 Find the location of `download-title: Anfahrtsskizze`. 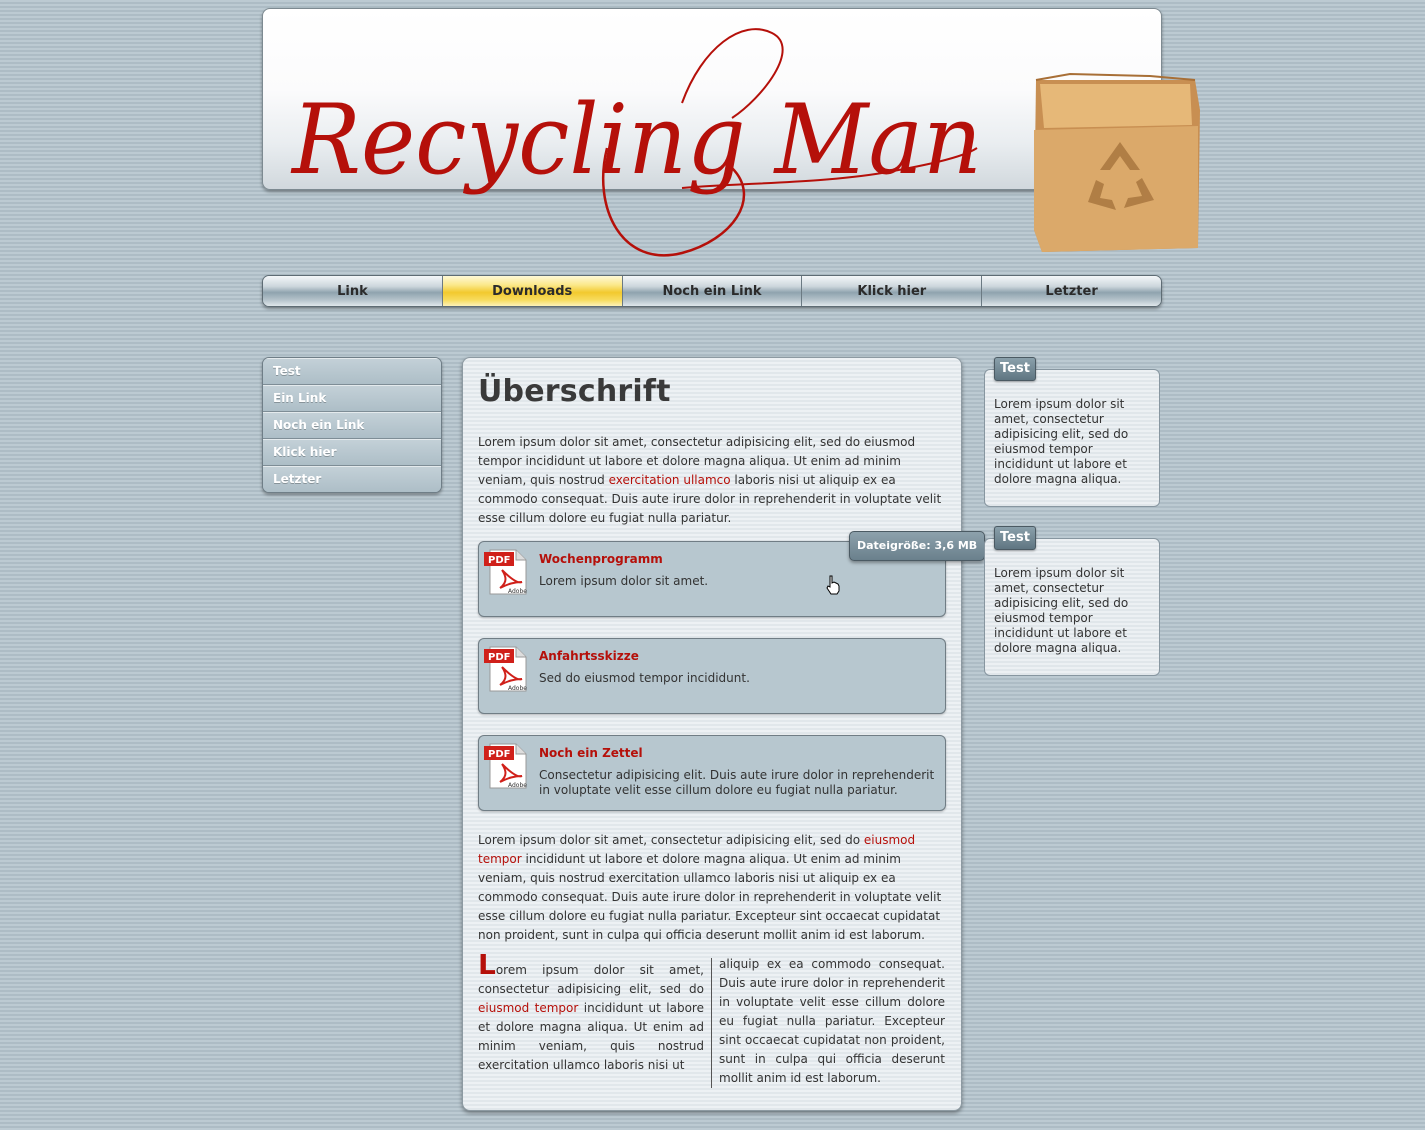

download-title: Anfahrtsskizze is located at coordinates (589, 656).